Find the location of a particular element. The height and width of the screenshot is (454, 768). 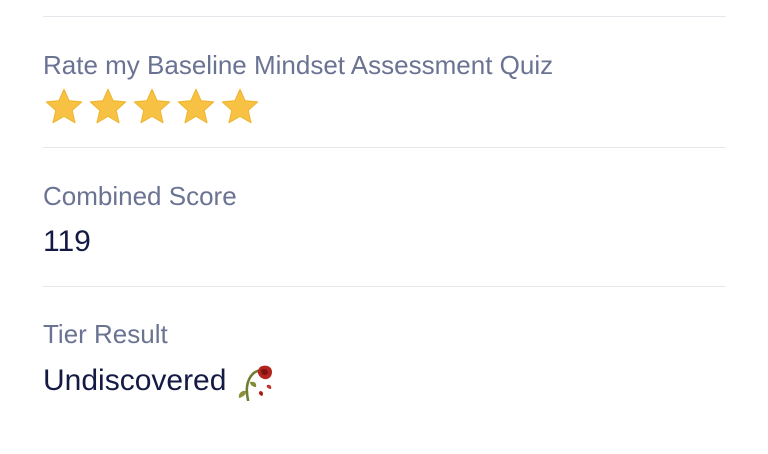

tier-result-value: Undiscovered is located at coordinates (135, 380).